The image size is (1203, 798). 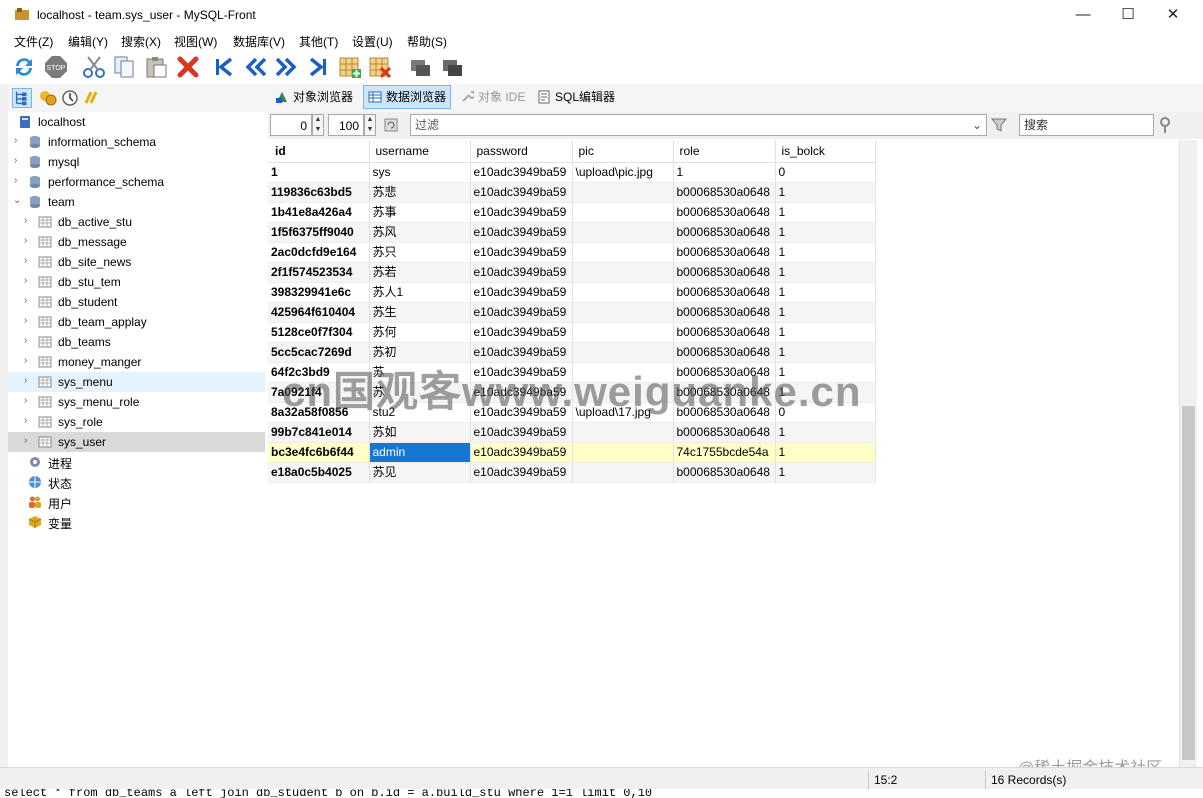 What do you see at coordinates (1128, 15) in the screenshot?
I see `maximize-button: ☐` at bounding box center [1128, 15].